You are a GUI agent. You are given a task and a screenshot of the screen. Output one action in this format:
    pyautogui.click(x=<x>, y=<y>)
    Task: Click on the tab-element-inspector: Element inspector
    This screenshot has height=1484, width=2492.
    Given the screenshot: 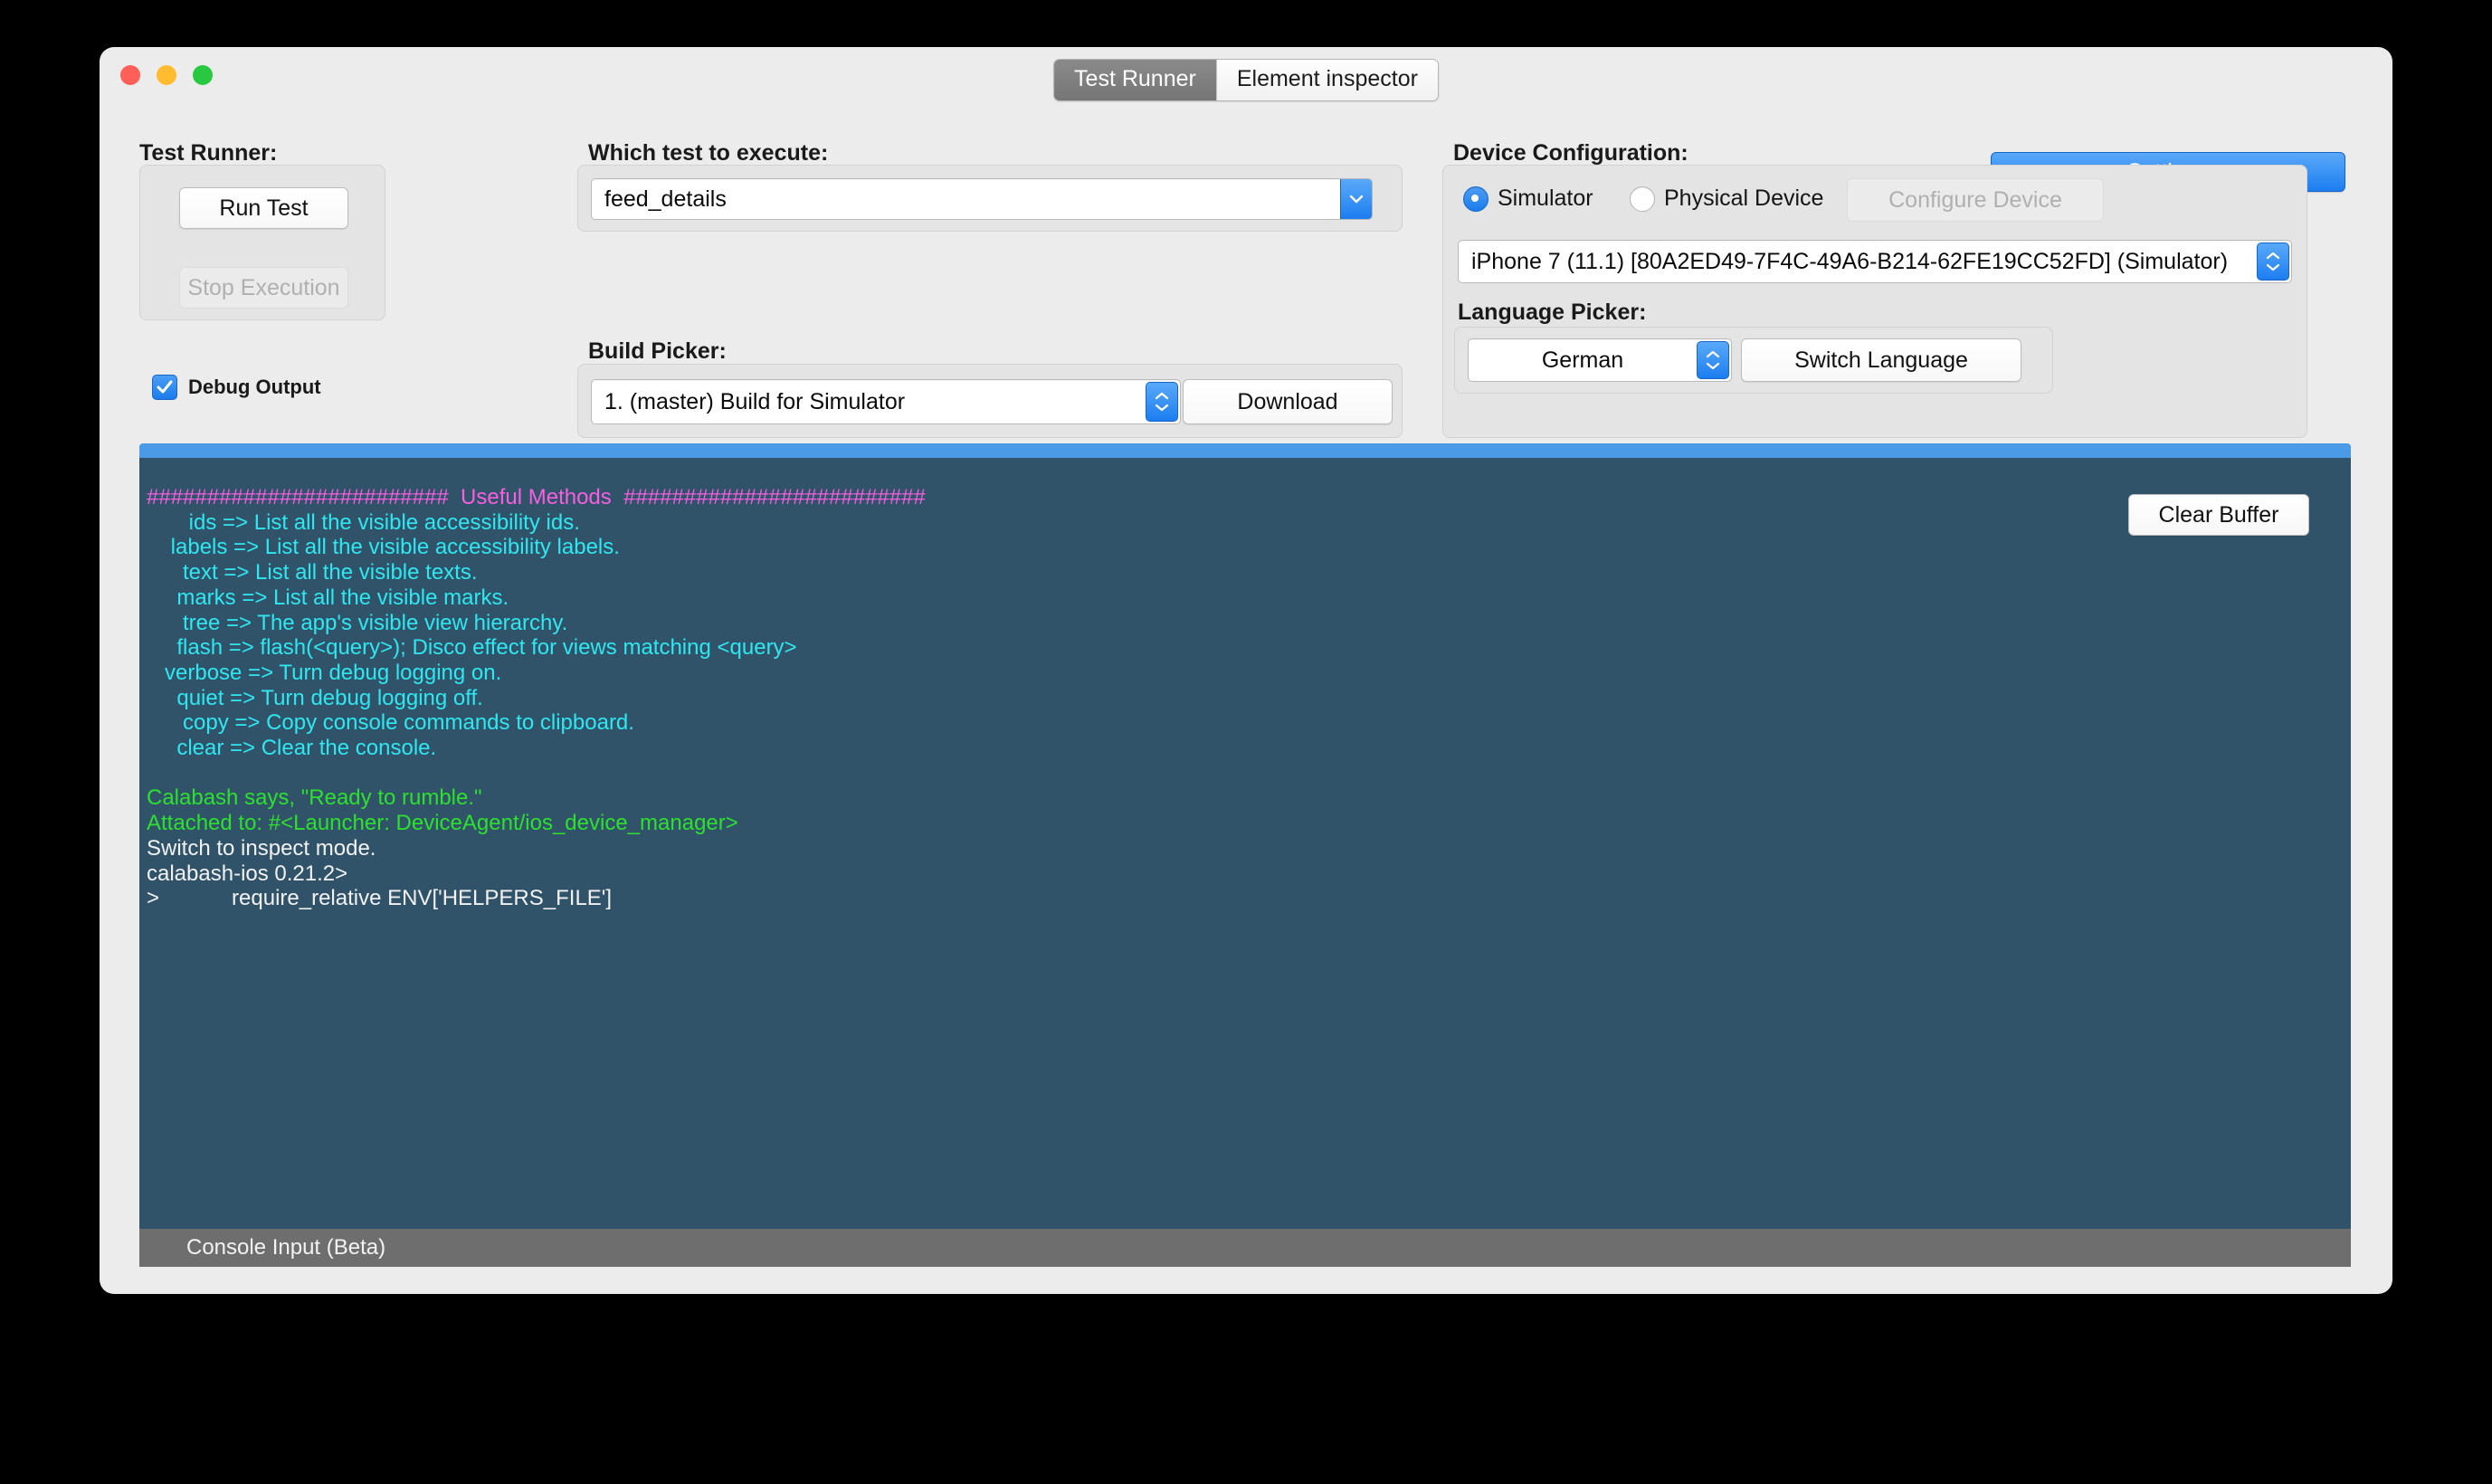 What is the action you would take?
    pyautogui.click(x=1327, y=80)
    